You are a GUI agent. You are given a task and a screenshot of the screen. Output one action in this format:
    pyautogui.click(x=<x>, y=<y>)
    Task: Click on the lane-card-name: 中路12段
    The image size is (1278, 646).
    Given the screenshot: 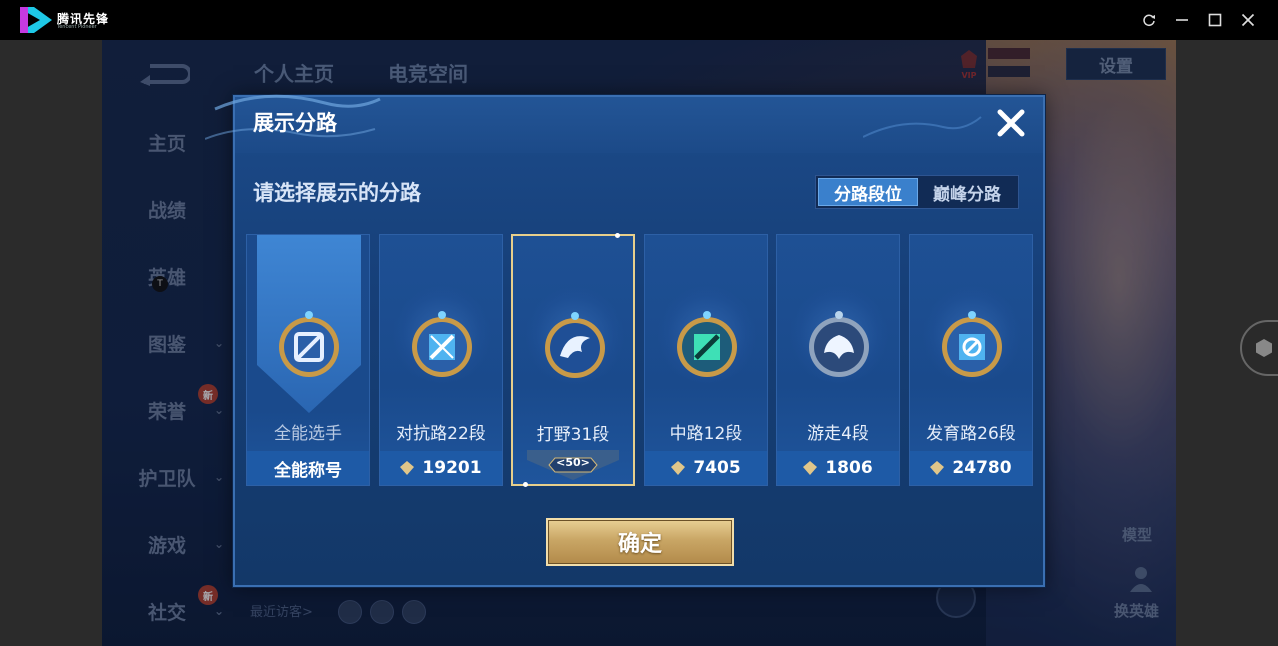 What is the action you would take?
    pyautogui.click(x=706, y=434)
    